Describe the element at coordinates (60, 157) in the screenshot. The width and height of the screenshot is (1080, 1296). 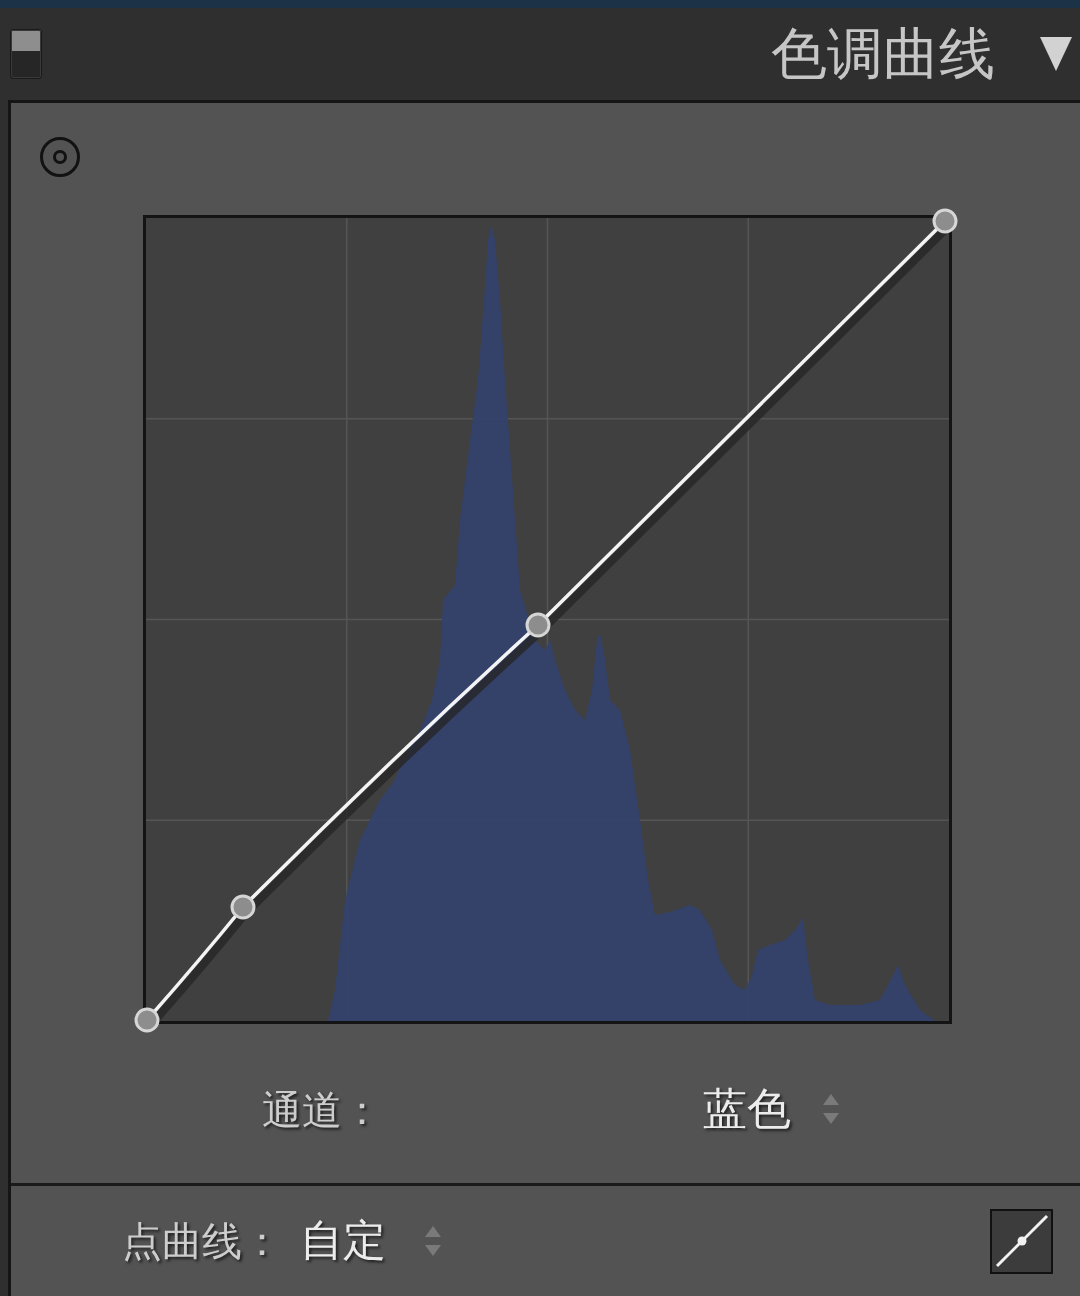
I see `target-icon` at that location.